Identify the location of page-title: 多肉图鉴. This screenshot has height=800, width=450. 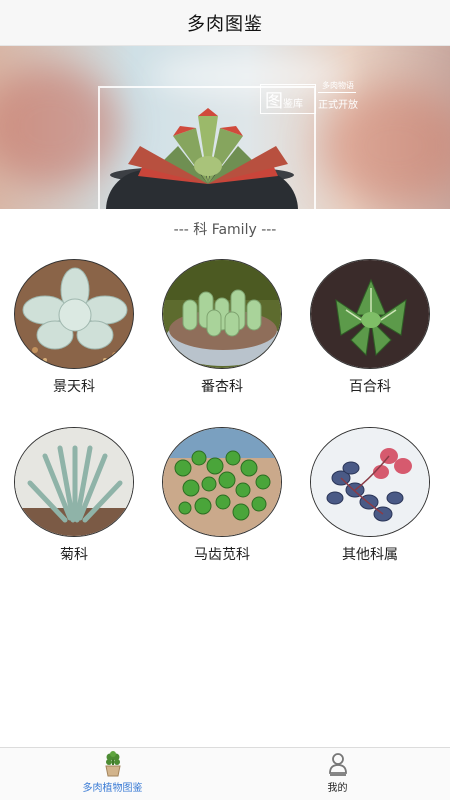
(225, 24).